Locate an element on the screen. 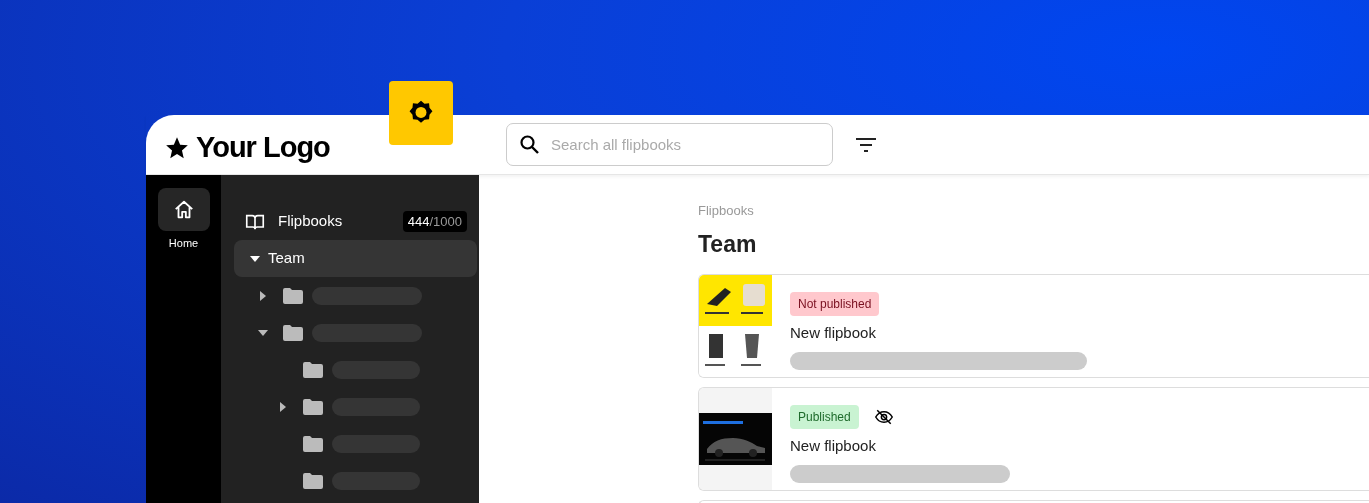 The width and height of the screenshot is (1369, 503). search-field: Search all flipbooks is located at coordinates (669, 144).